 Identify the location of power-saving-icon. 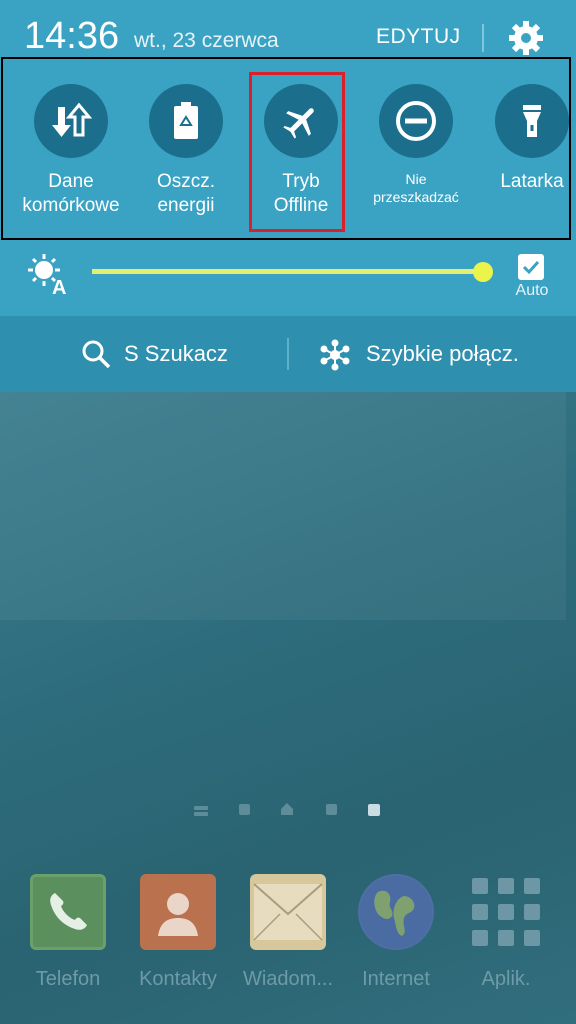
(186, 121).